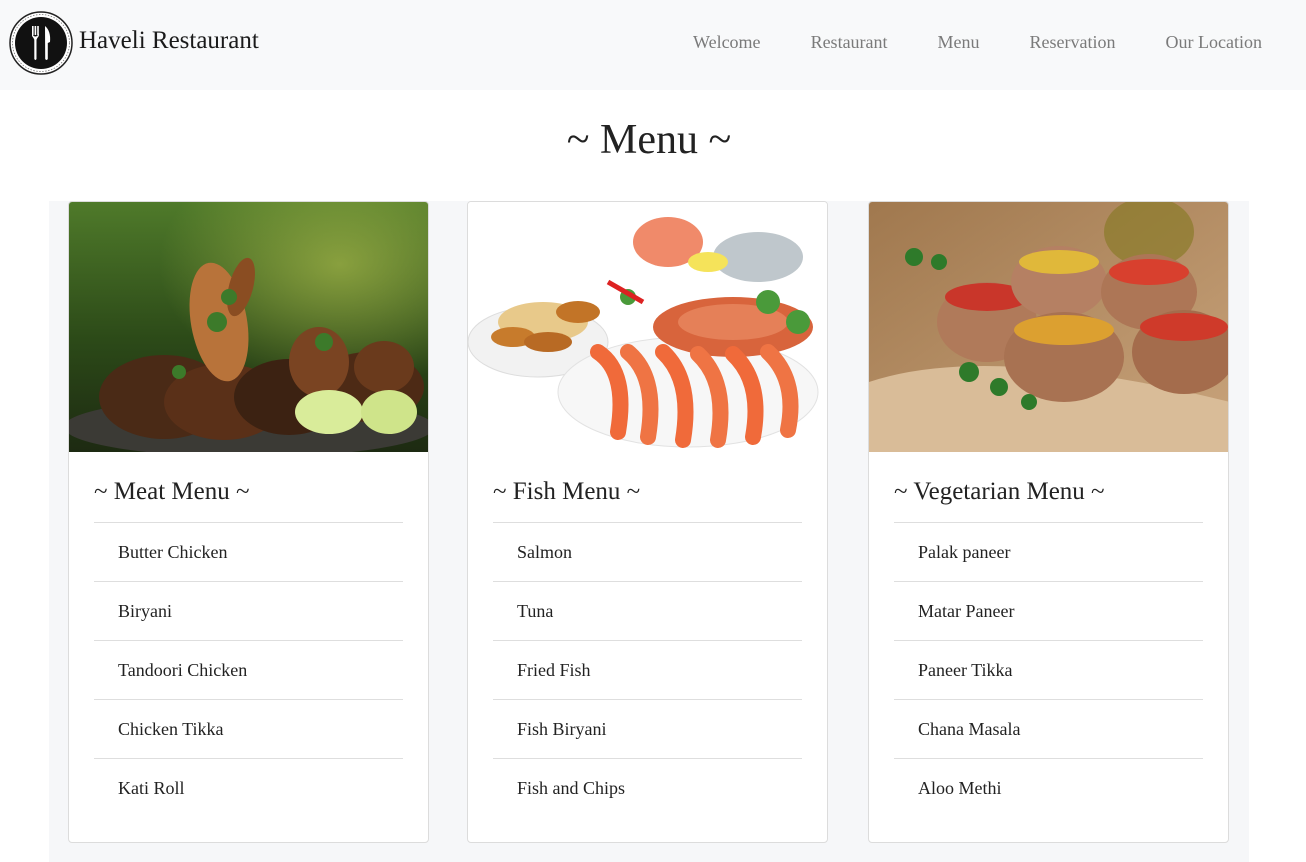 The height and width of the screenshot is (862, 1306). I want to click on nav-menu: Menu, so click(959, 42).